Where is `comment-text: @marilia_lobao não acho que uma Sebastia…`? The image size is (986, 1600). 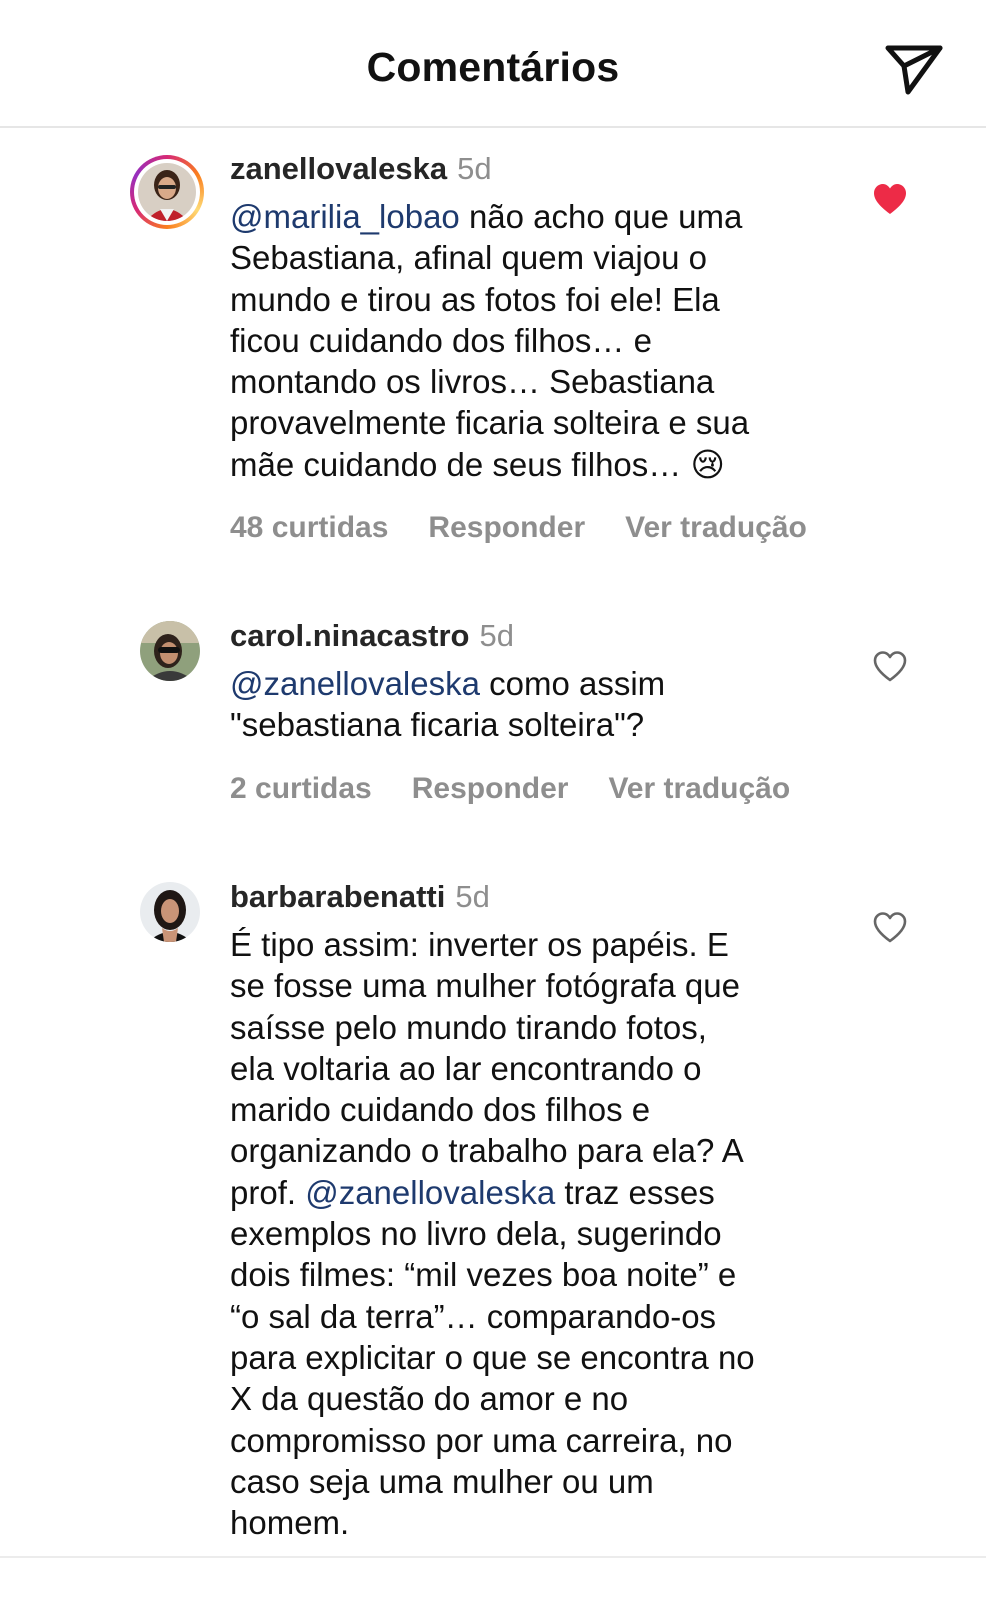 comment-text: @marilia_lobao não acho que uma Sebastia… is located at coordinates (540, 340).